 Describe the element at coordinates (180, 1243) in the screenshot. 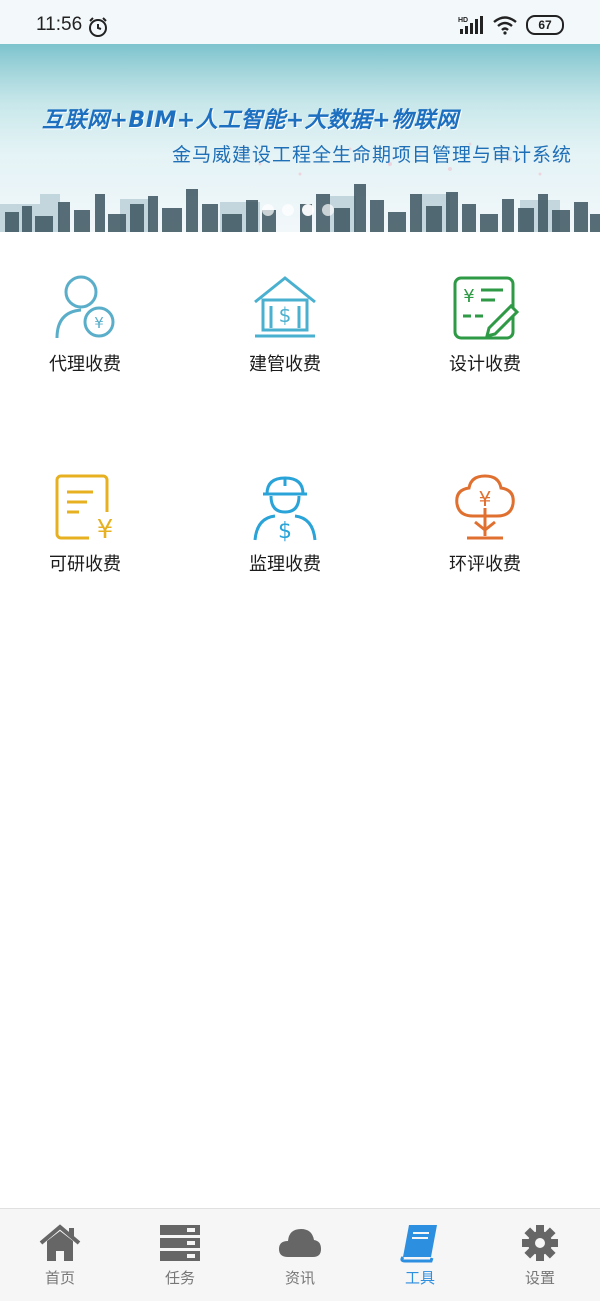

I see `server-icon` at that location.